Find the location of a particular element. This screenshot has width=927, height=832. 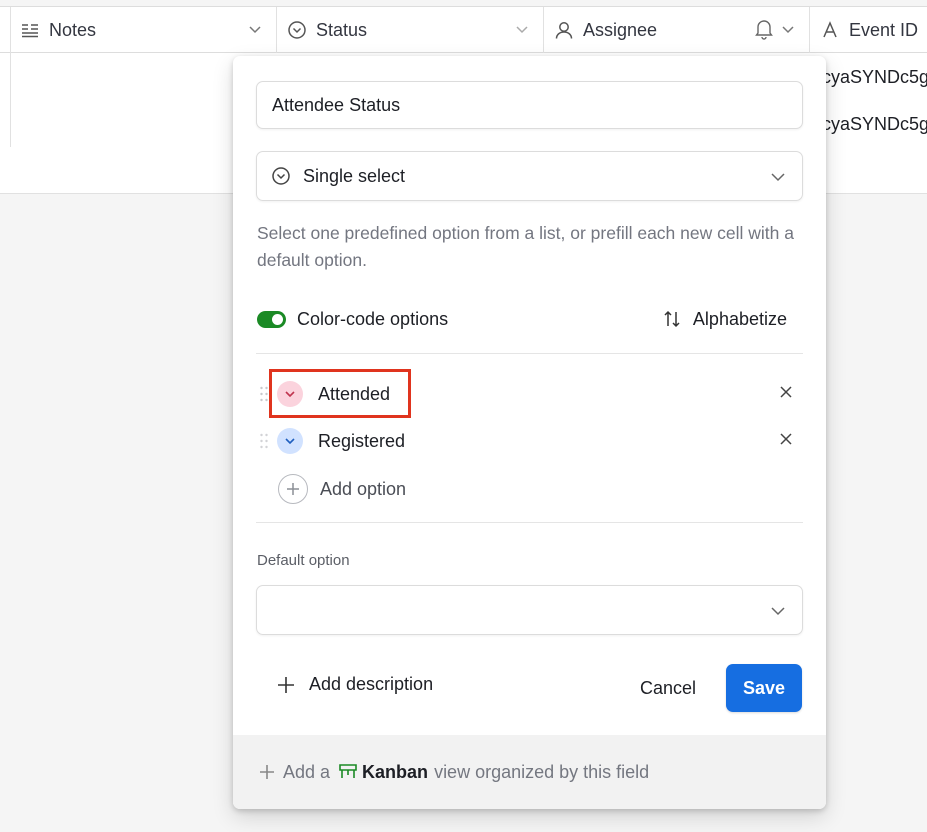

option-item-registered: Registered is located at coordinates (531, 441).